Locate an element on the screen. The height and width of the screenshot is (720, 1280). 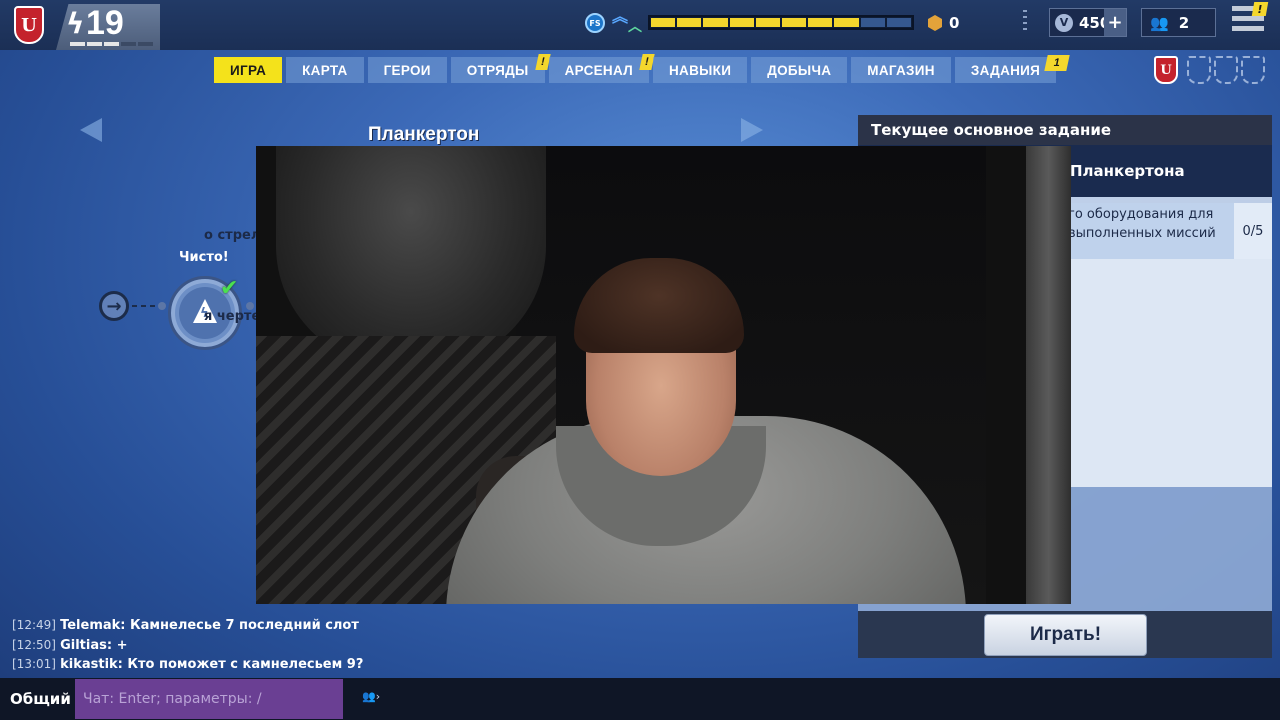
chat-text: Giltias: + is located at coordinates (94, 645).